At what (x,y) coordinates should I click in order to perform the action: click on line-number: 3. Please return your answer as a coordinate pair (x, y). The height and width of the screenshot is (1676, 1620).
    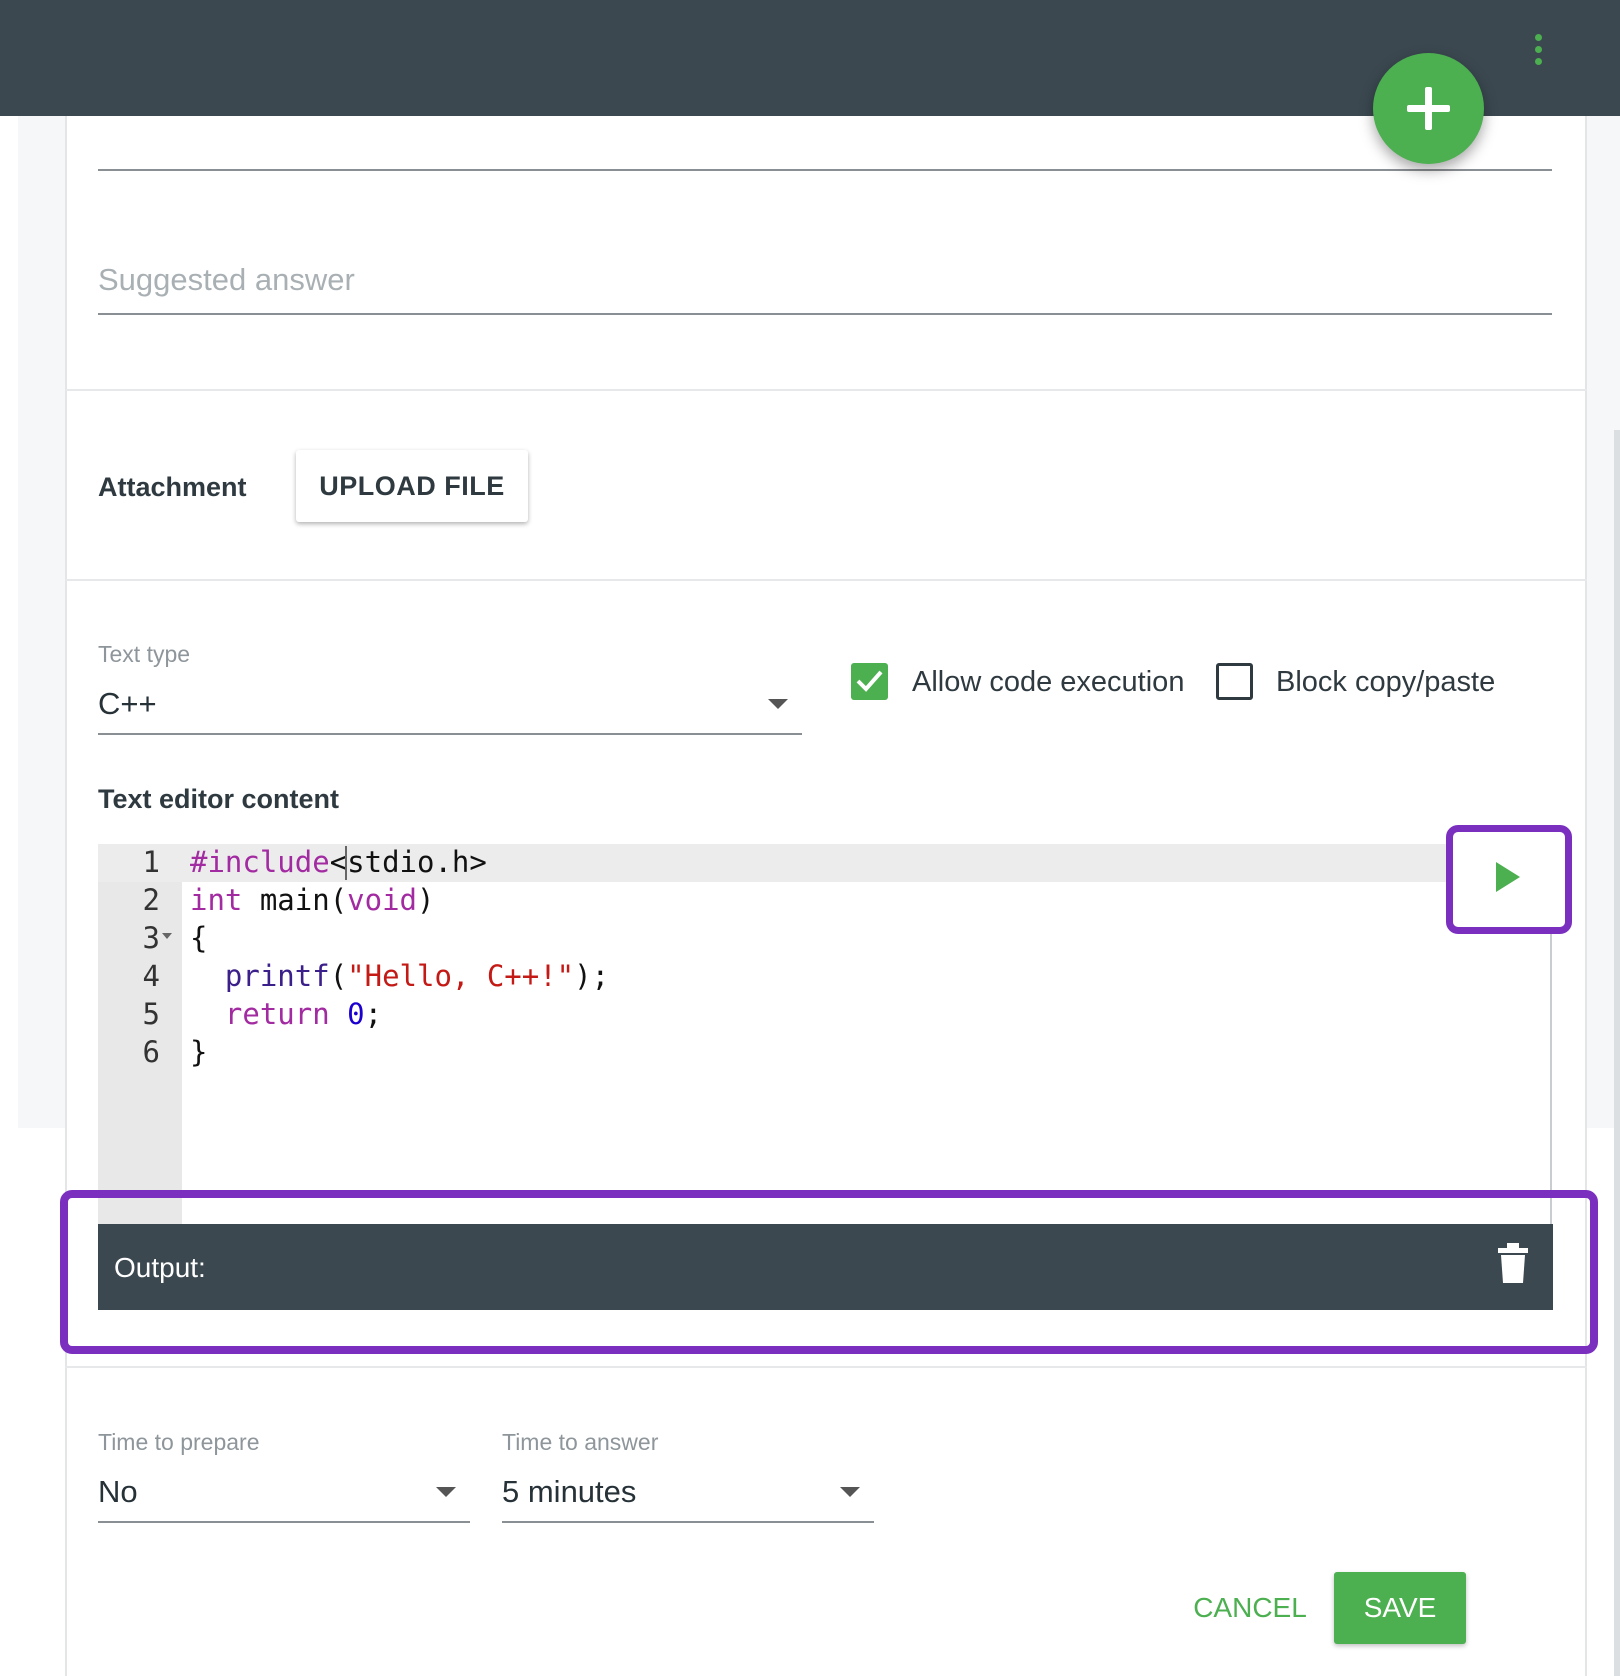
    Looking at the image, I should click on (151, 938).